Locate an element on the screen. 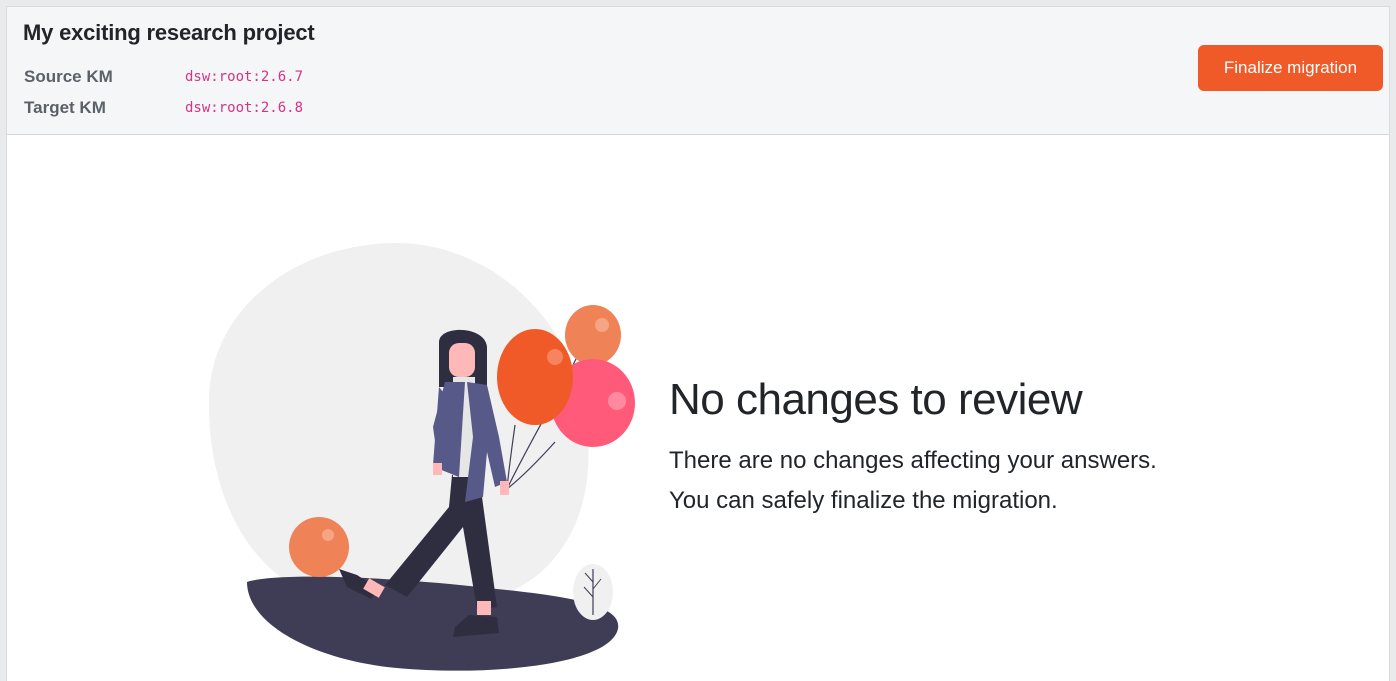 This screenshot has width=1396, height=681. balloon-orange-low is located at coordinates (319, 547).